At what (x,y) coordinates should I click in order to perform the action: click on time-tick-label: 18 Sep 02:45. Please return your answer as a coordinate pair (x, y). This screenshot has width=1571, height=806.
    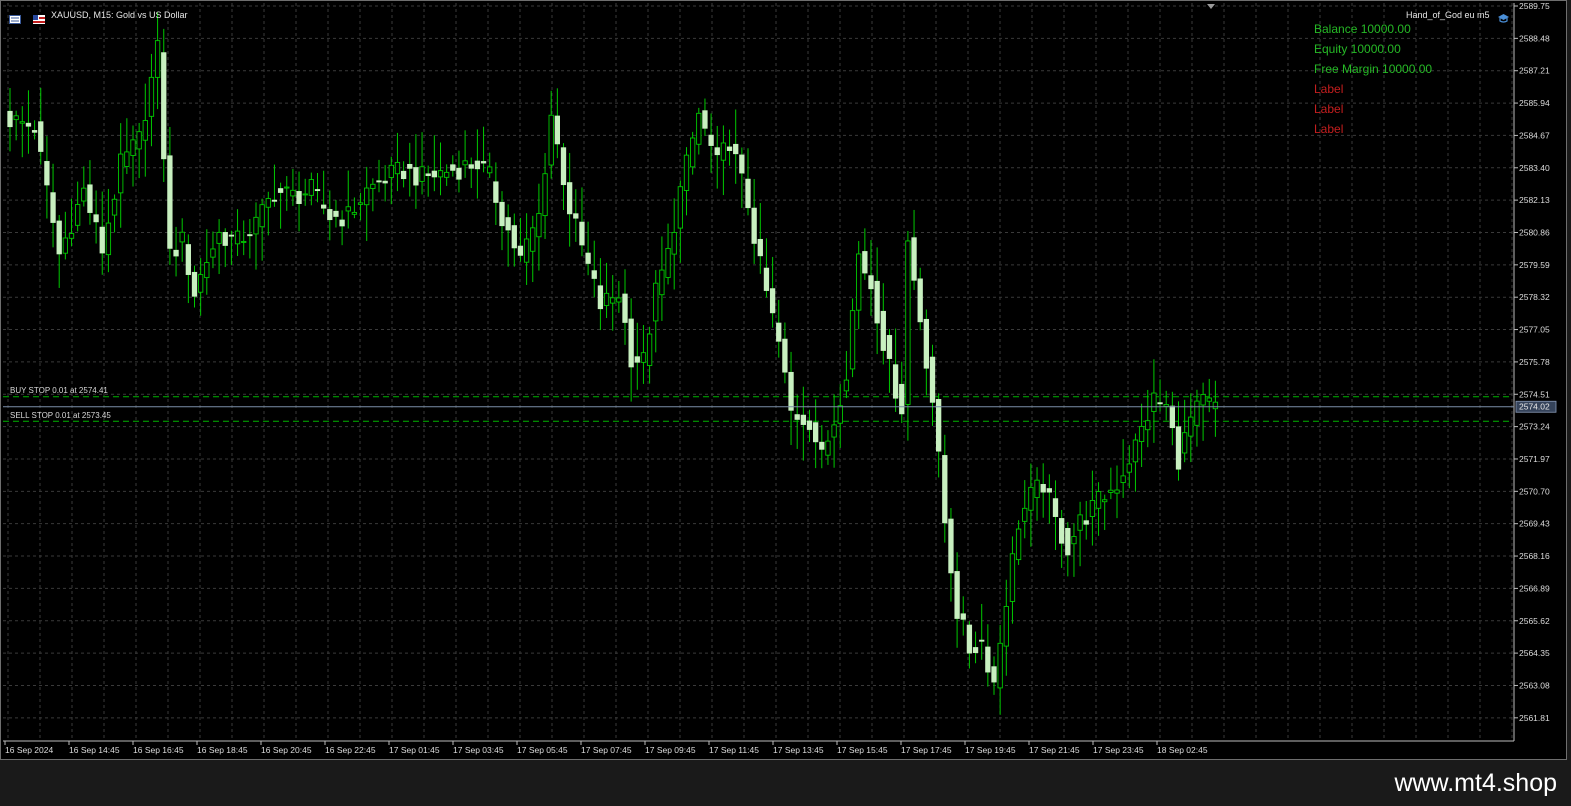
    Looking at the image, I should click on (1182, 750).